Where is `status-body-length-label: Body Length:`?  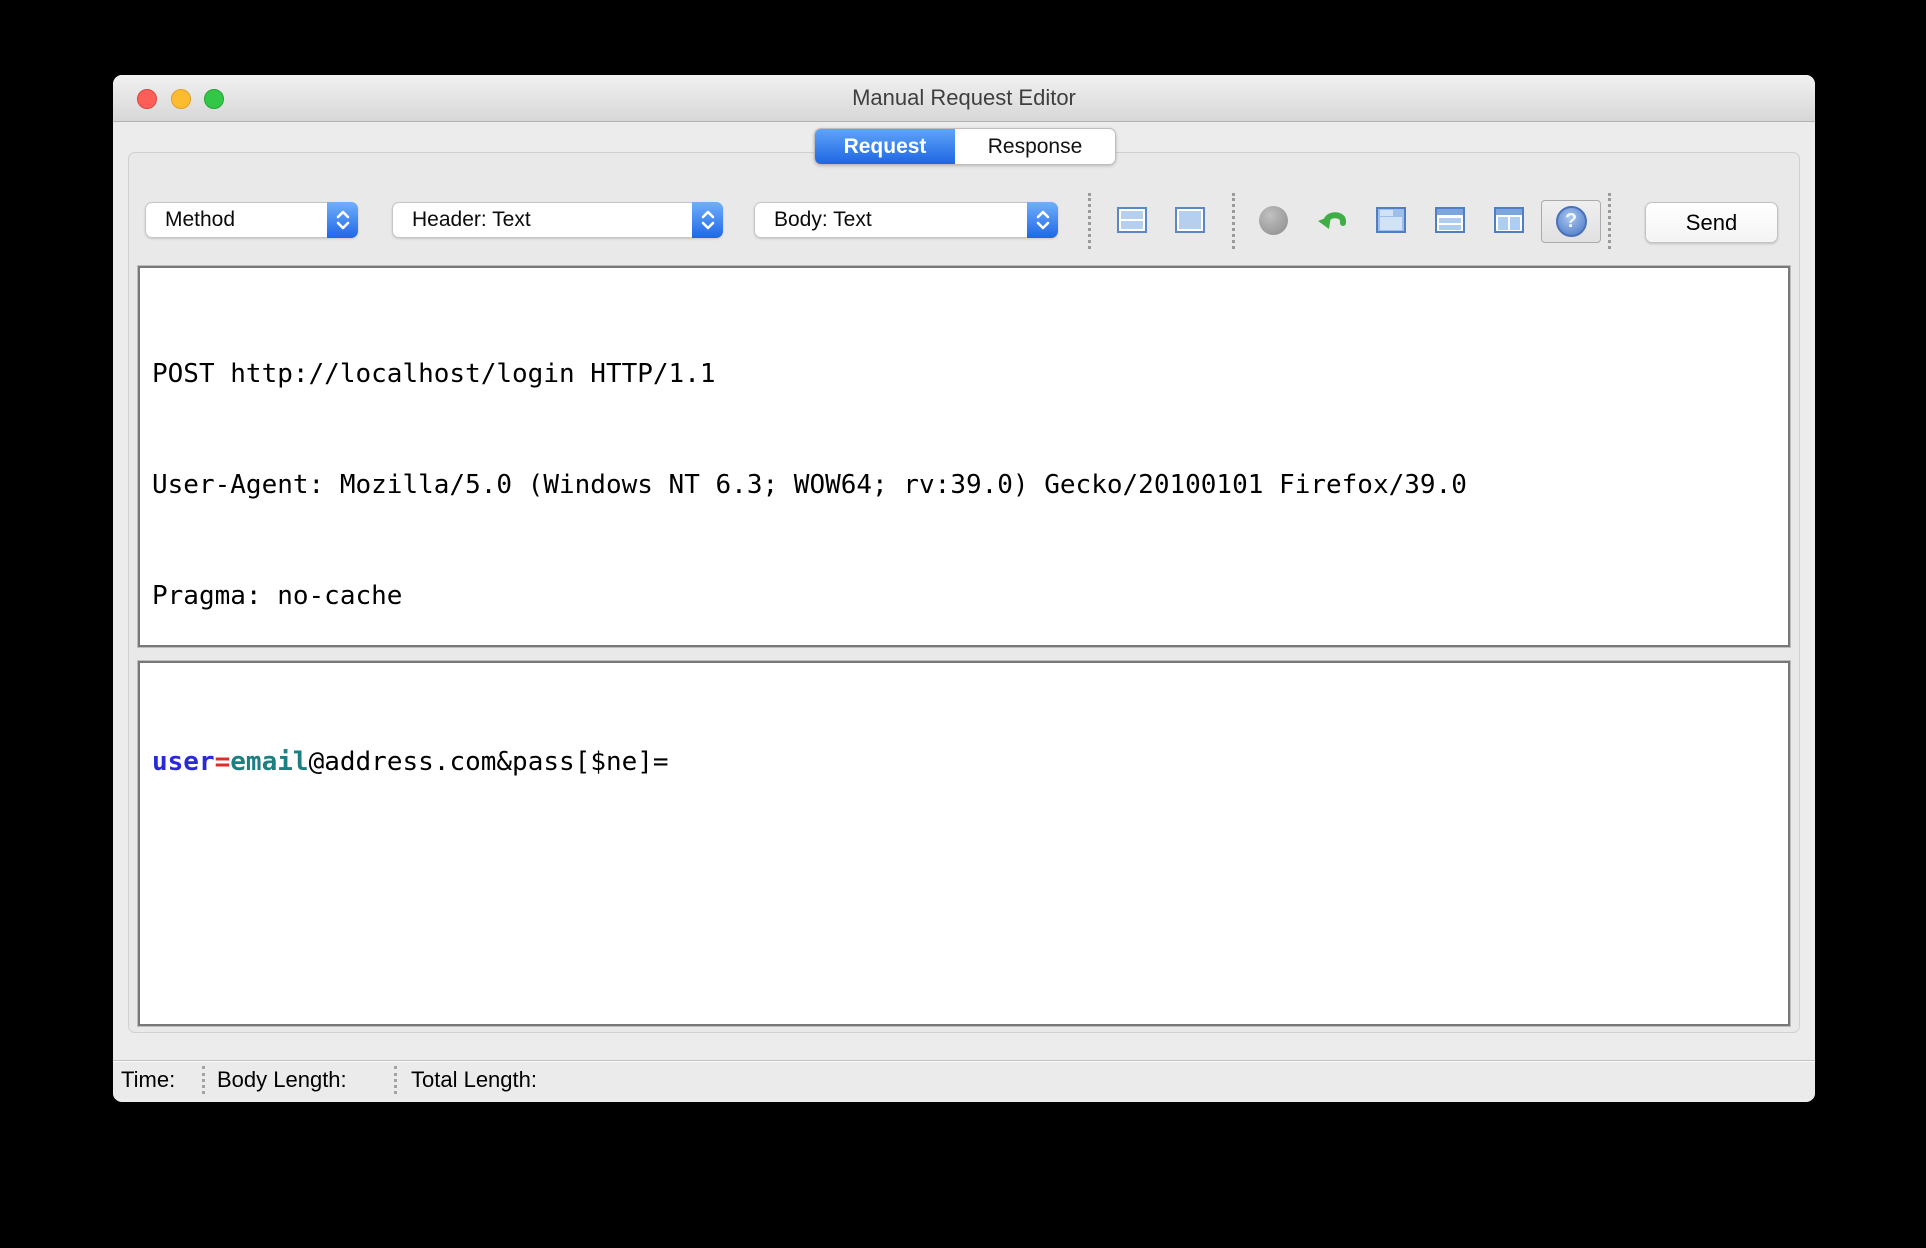
status-body-length-label: Body Length: is located at coordinates (282, 1079).